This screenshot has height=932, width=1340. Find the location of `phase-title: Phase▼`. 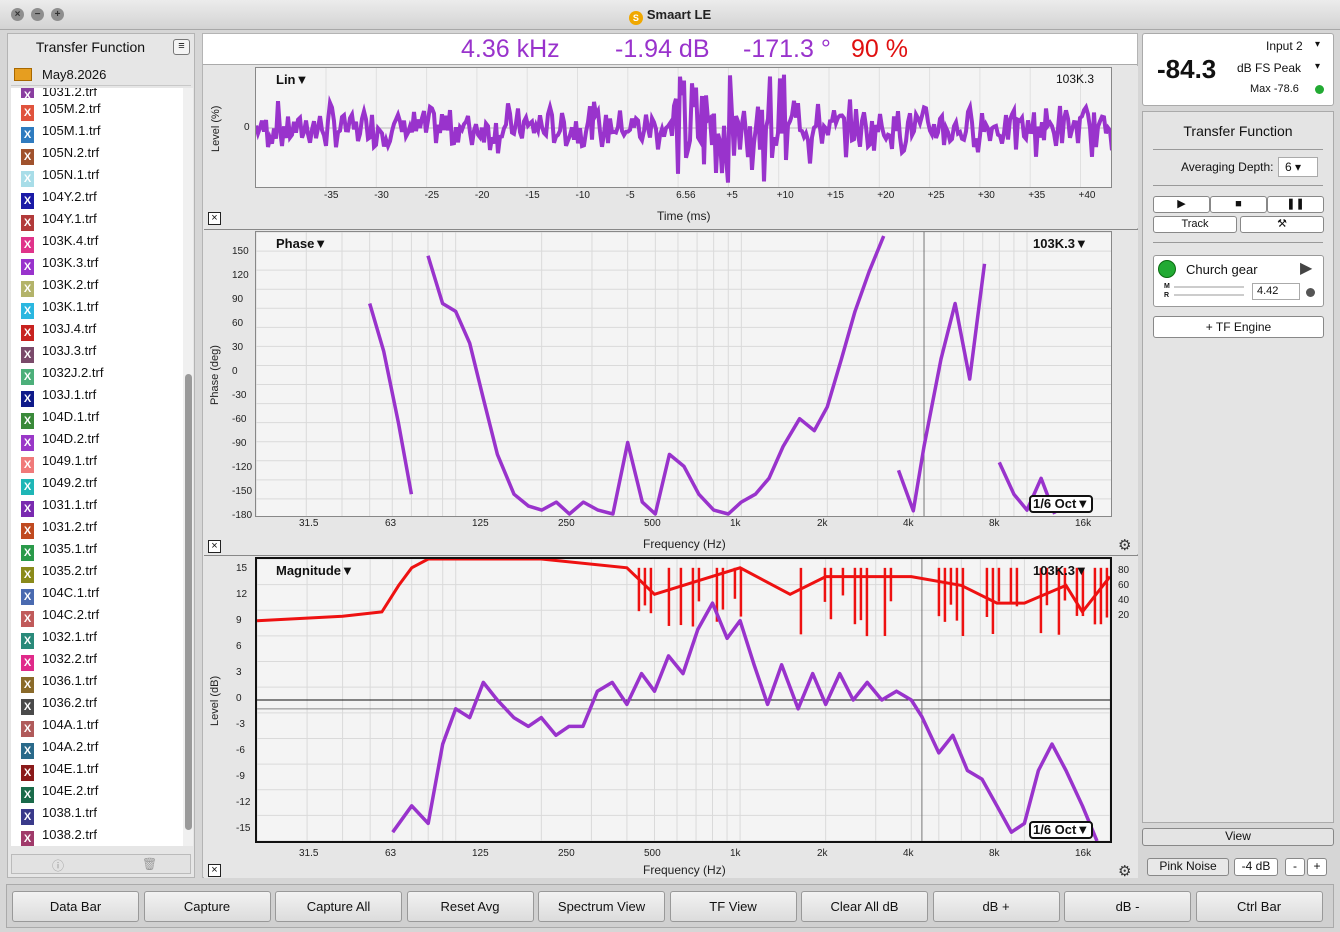

phase-title: Phase▼ is located at coordinates (301, 243).